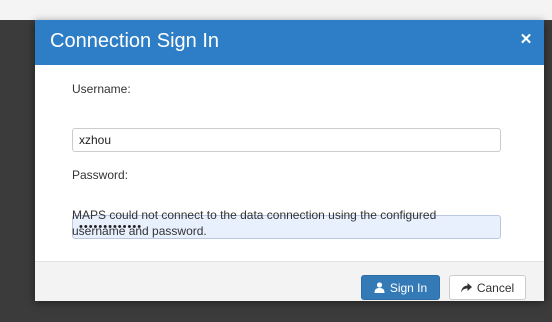 This screenshot has width=552, height=322. What do you see at coordinates (286, 140) in the screenshot?
I see `username-input` at bounding box center [286, 140].